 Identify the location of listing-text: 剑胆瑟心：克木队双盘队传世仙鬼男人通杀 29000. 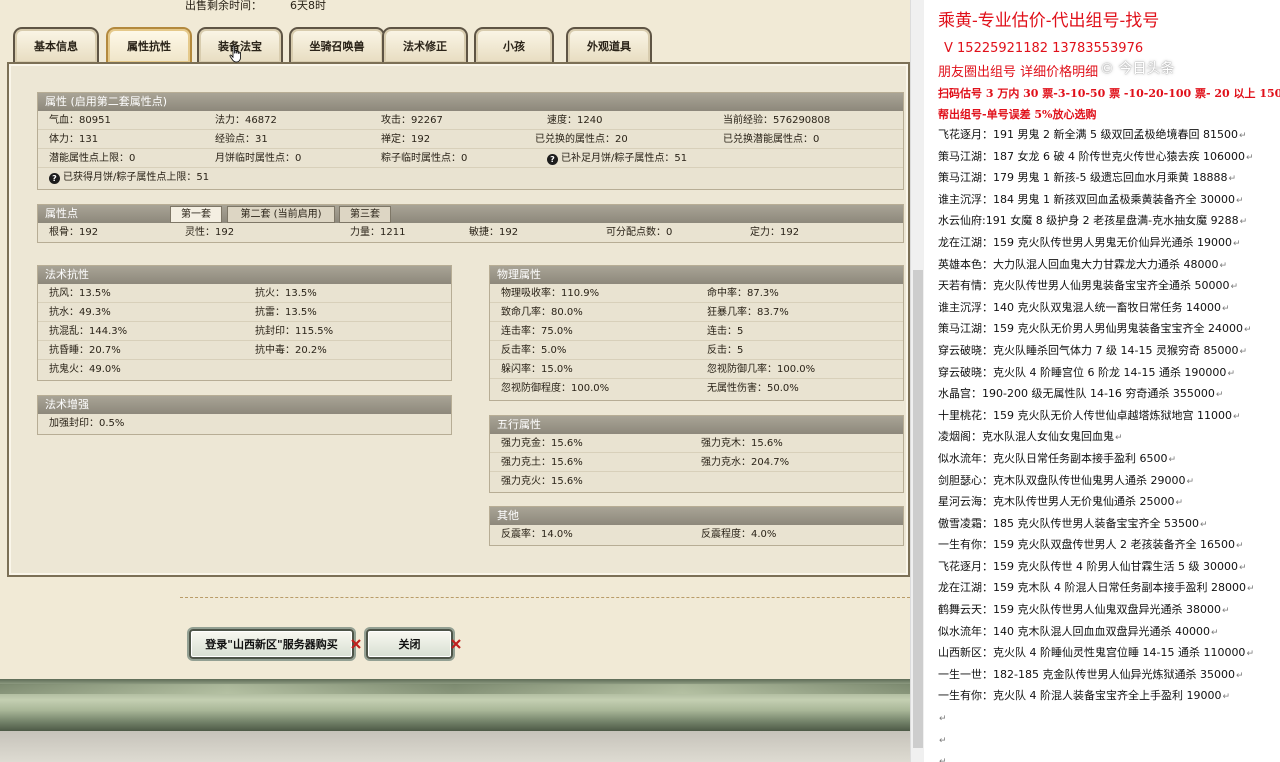
(1062, 480).